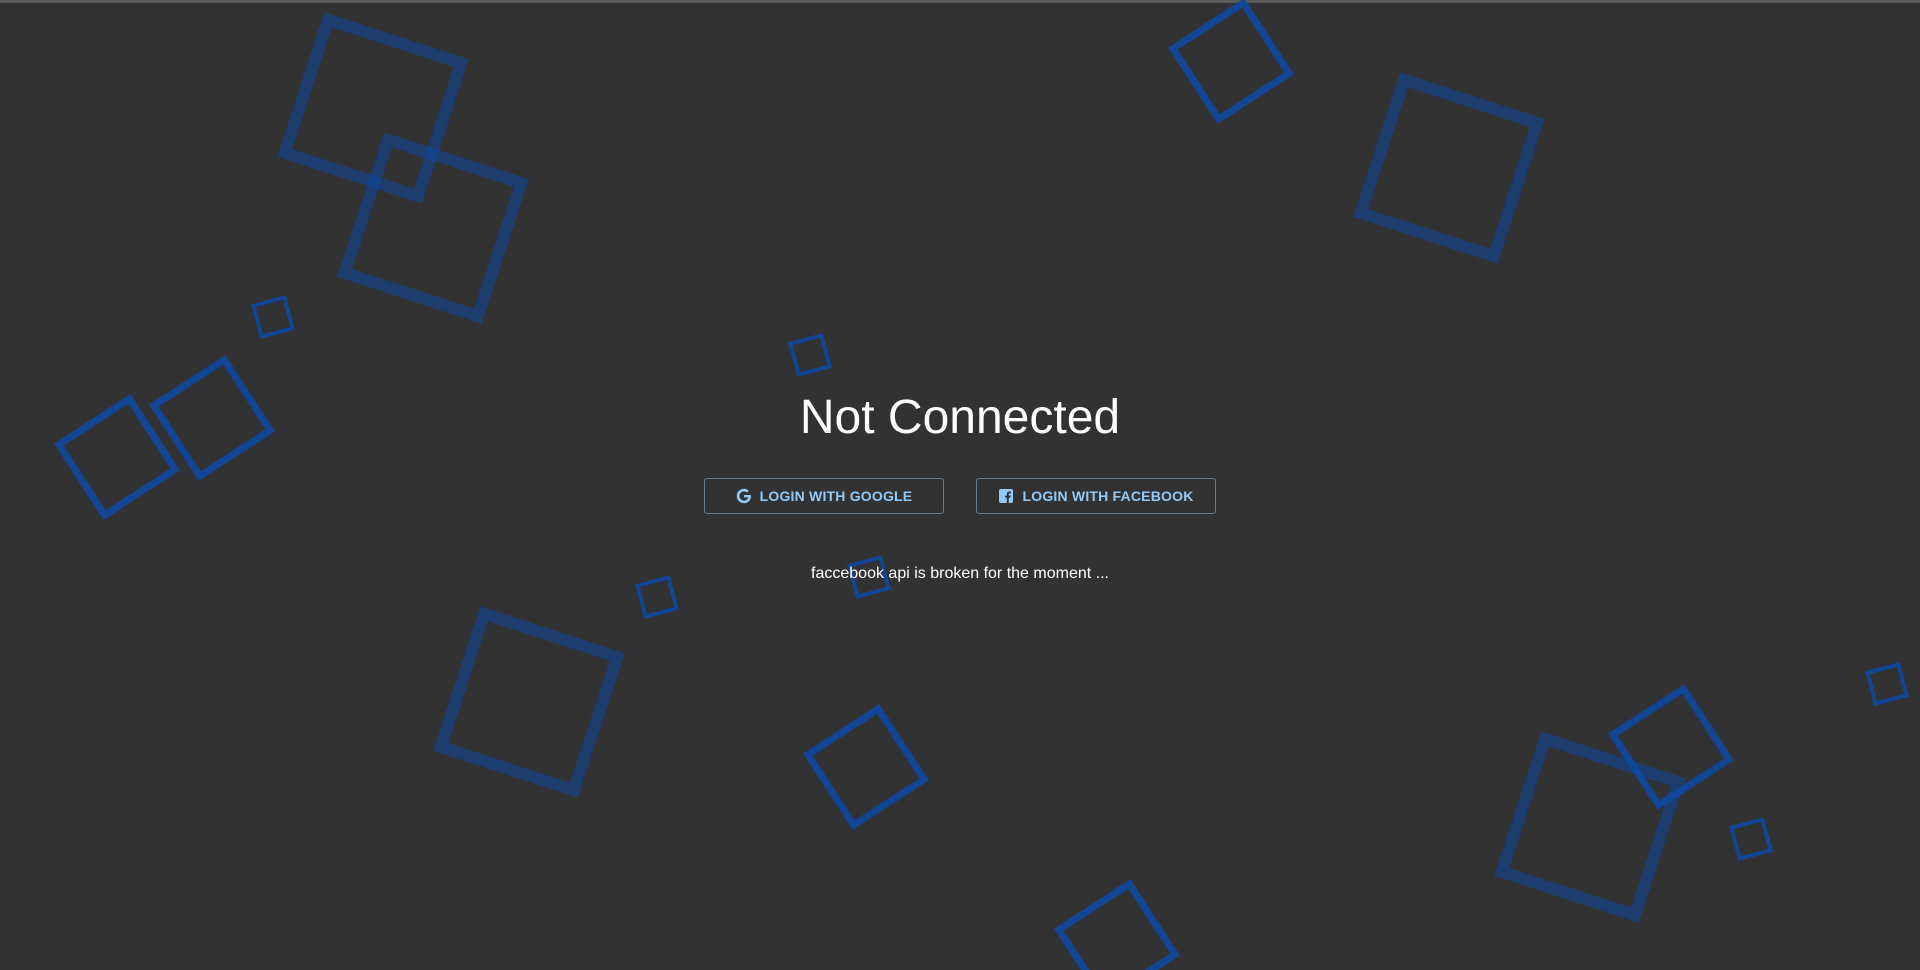 The height and width of the screenshot is (970, 1920). Describe the element at coordinates (1006, 496) in the screenshot. I see `facebook-icon` at that location.